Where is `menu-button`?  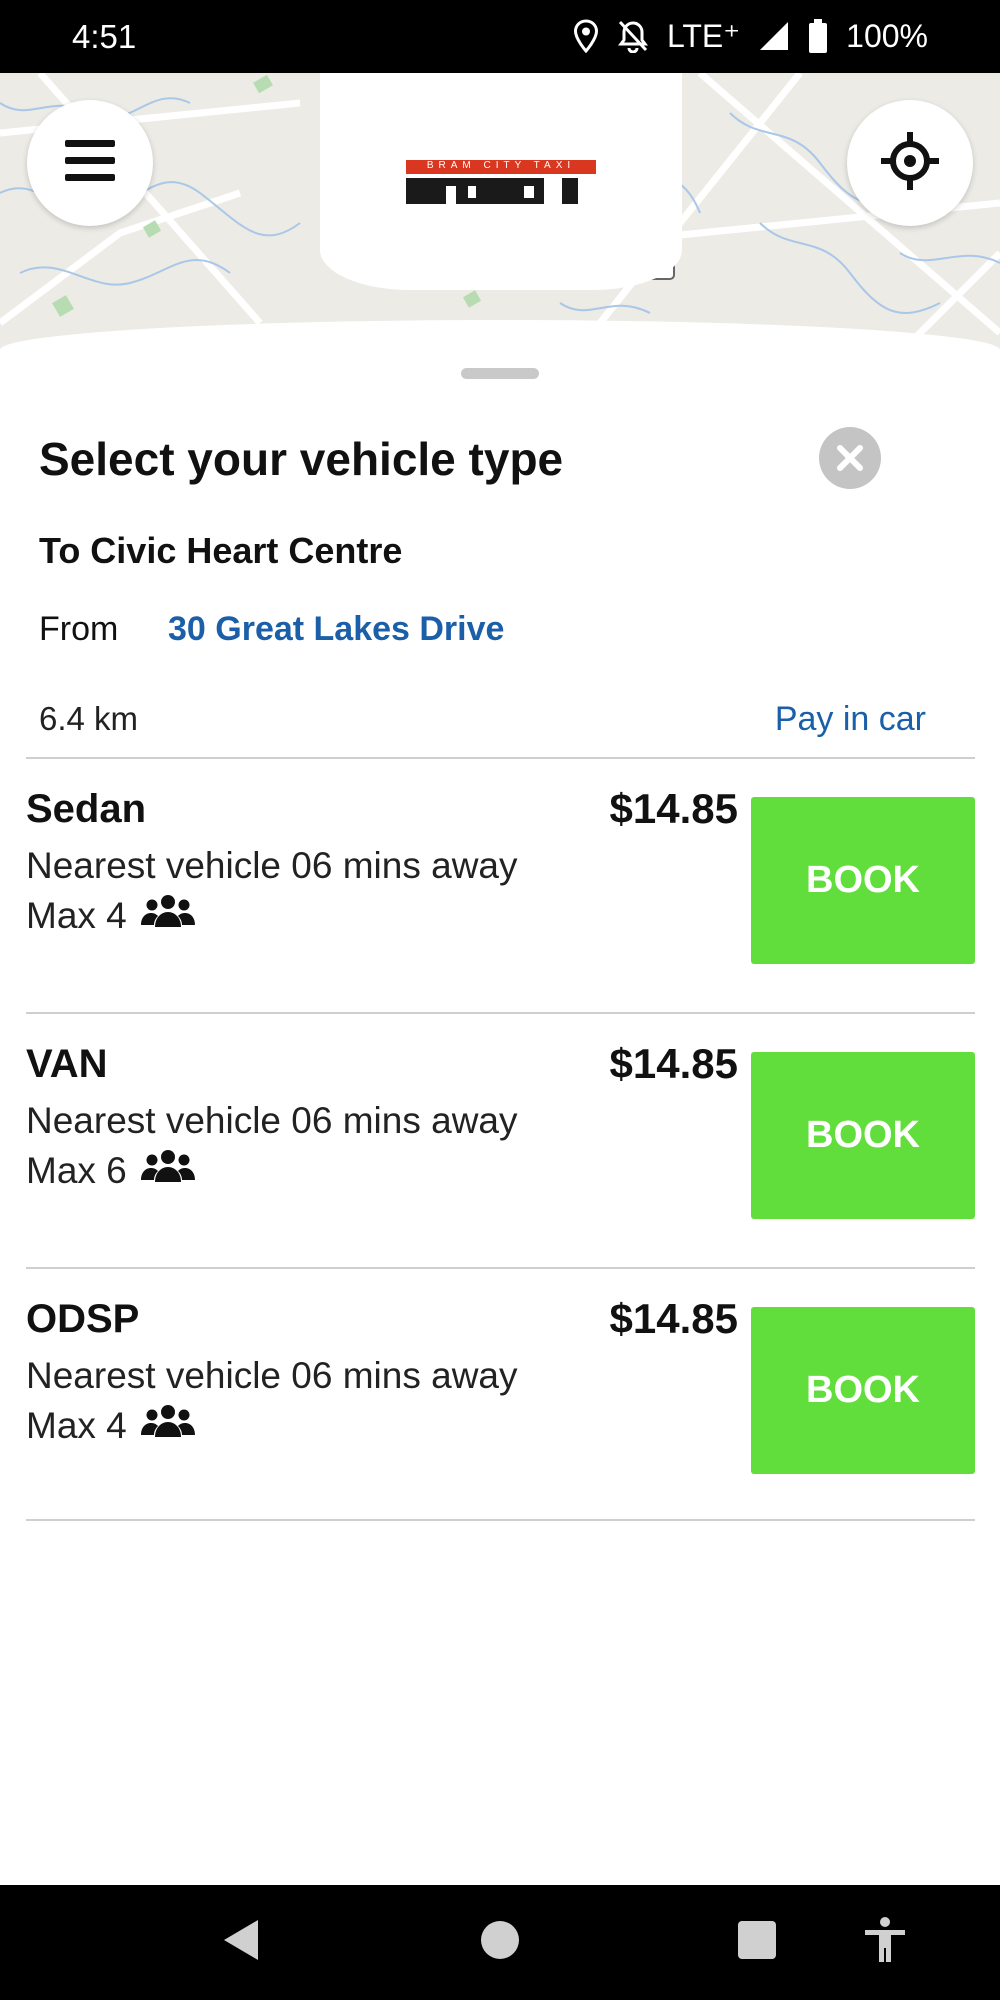 menu-button is located at coordinates (90, 163).